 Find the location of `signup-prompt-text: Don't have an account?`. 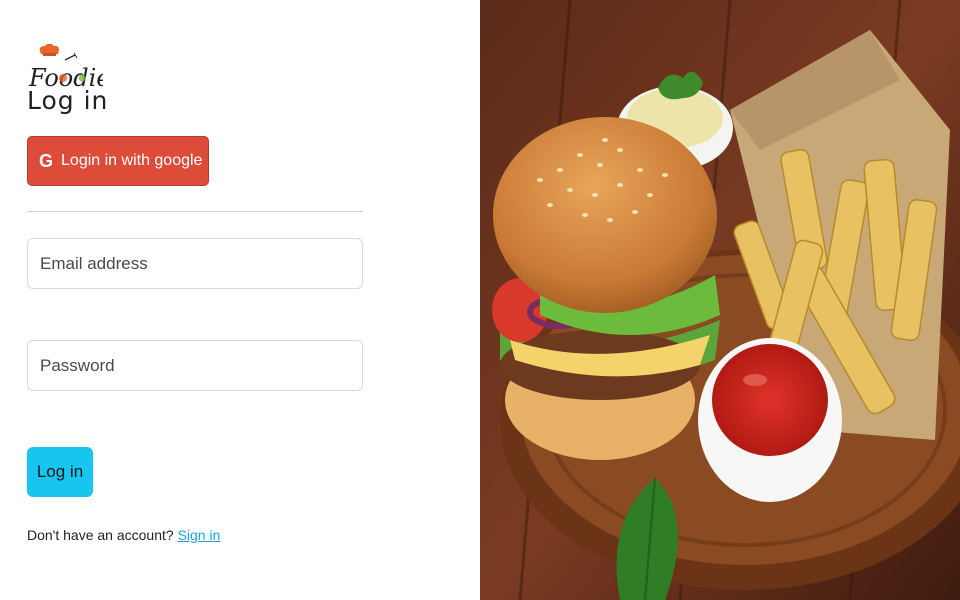

signup-prompt-text: Don't have an account? is located at coordinates (100, 535).